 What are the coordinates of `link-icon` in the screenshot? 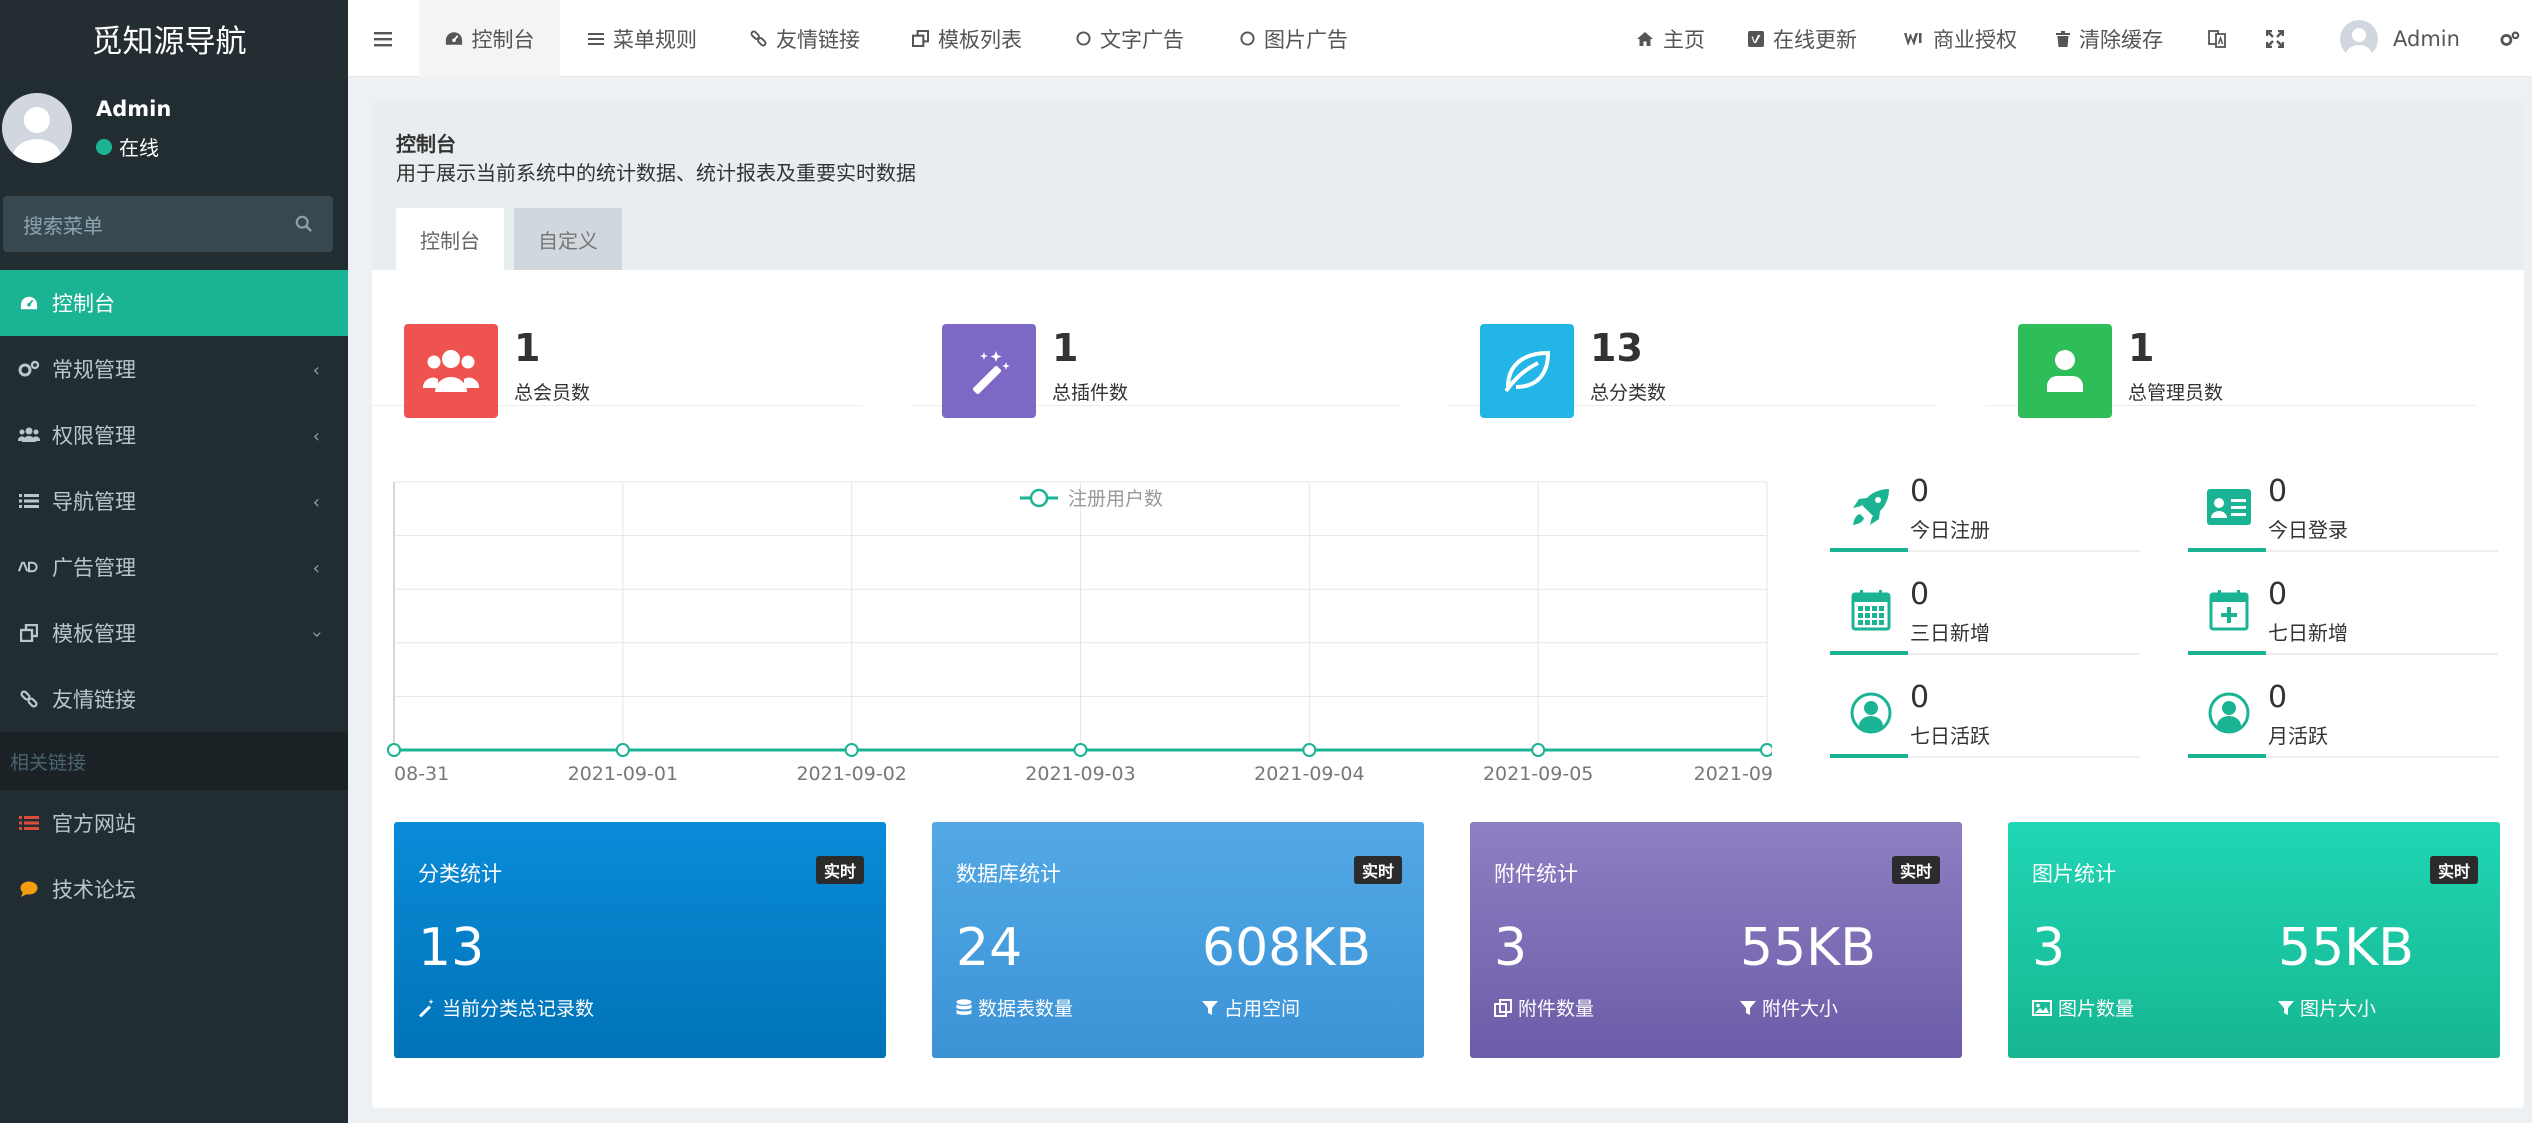 It's located at (29, 699).